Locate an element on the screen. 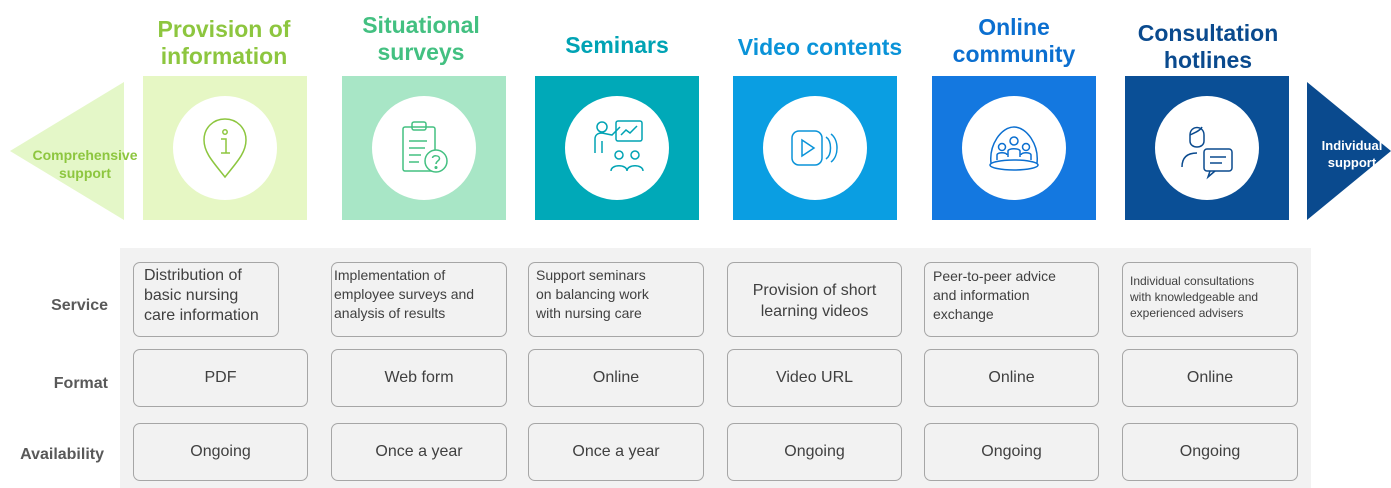 Image resolution: width=1391 pixels, height=488 pixels. title-provision-of-information: Provision of information is located at coordinates (224, 42).